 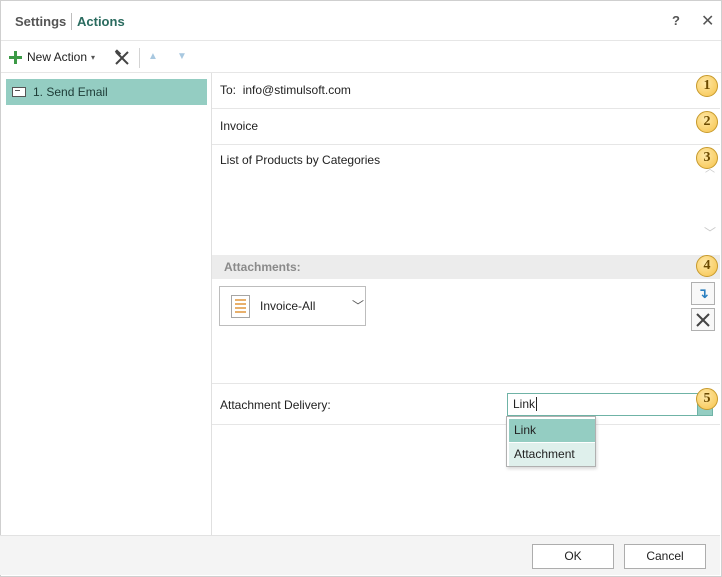 What do you see at coordinates (296, 90) in the screenshot?
I see `to-value: info@stimulsoft.com` at bounding box center [296, 90].